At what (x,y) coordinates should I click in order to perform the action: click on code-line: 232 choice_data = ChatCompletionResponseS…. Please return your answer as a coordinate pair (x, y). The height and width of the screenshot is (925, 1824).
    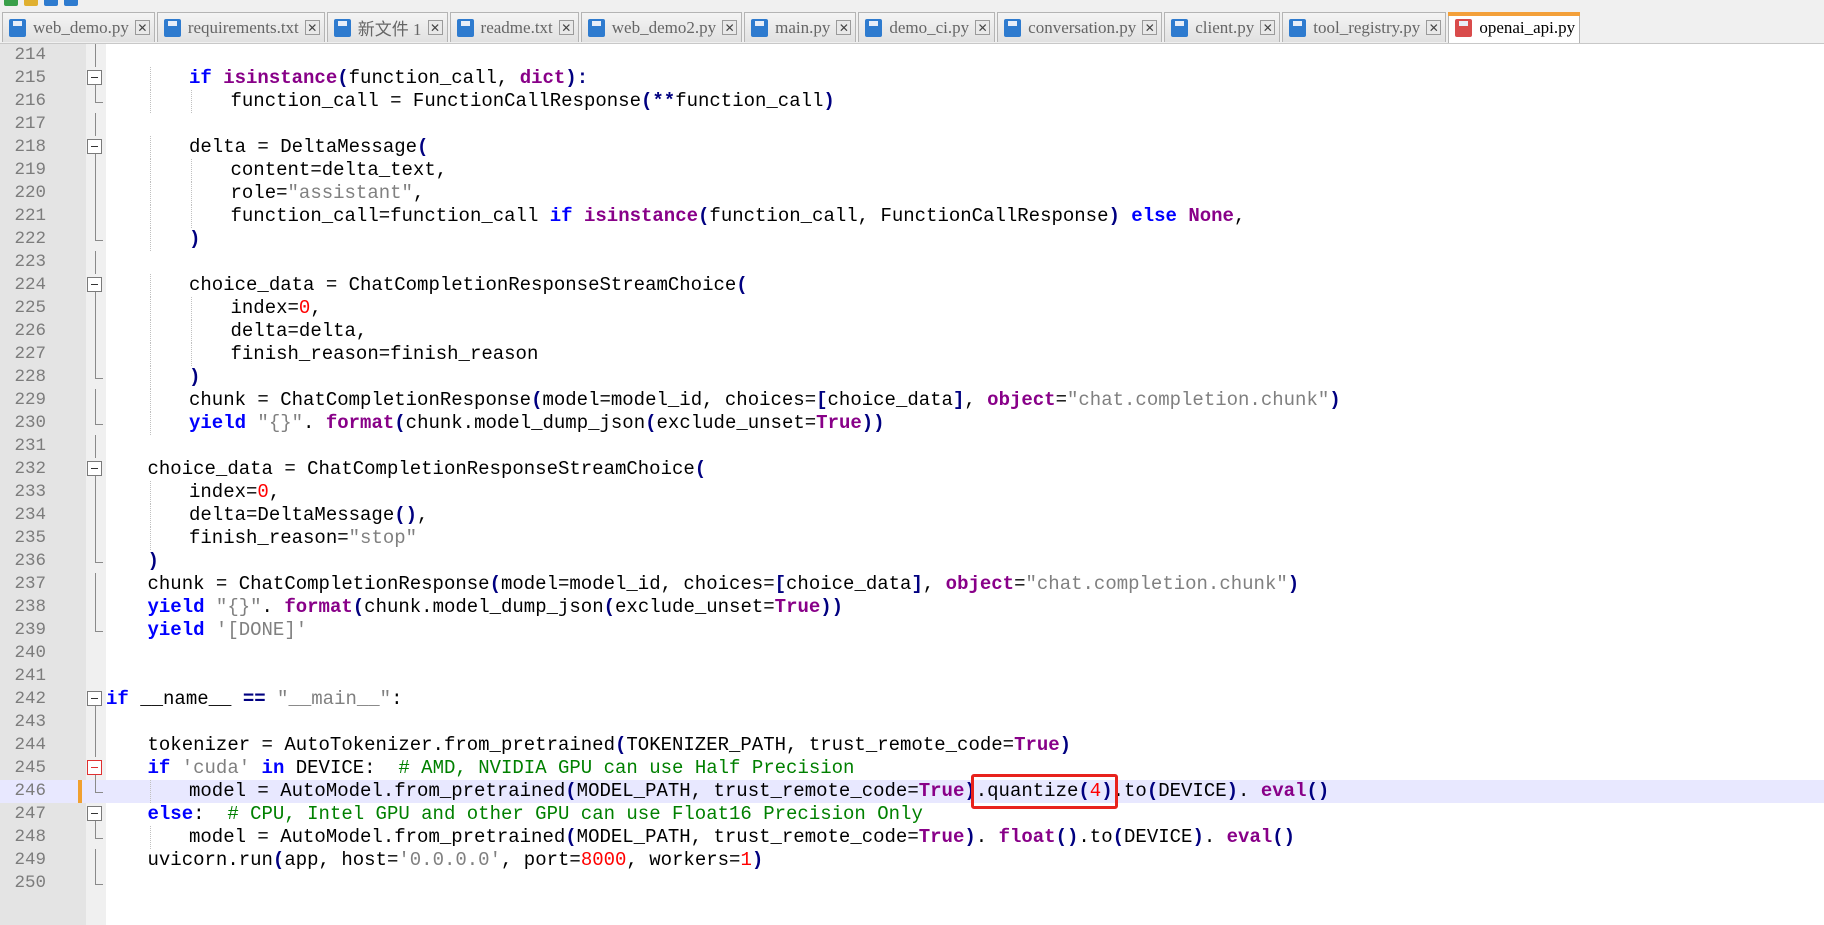
    Looking at the image, I should click on (912, 469).